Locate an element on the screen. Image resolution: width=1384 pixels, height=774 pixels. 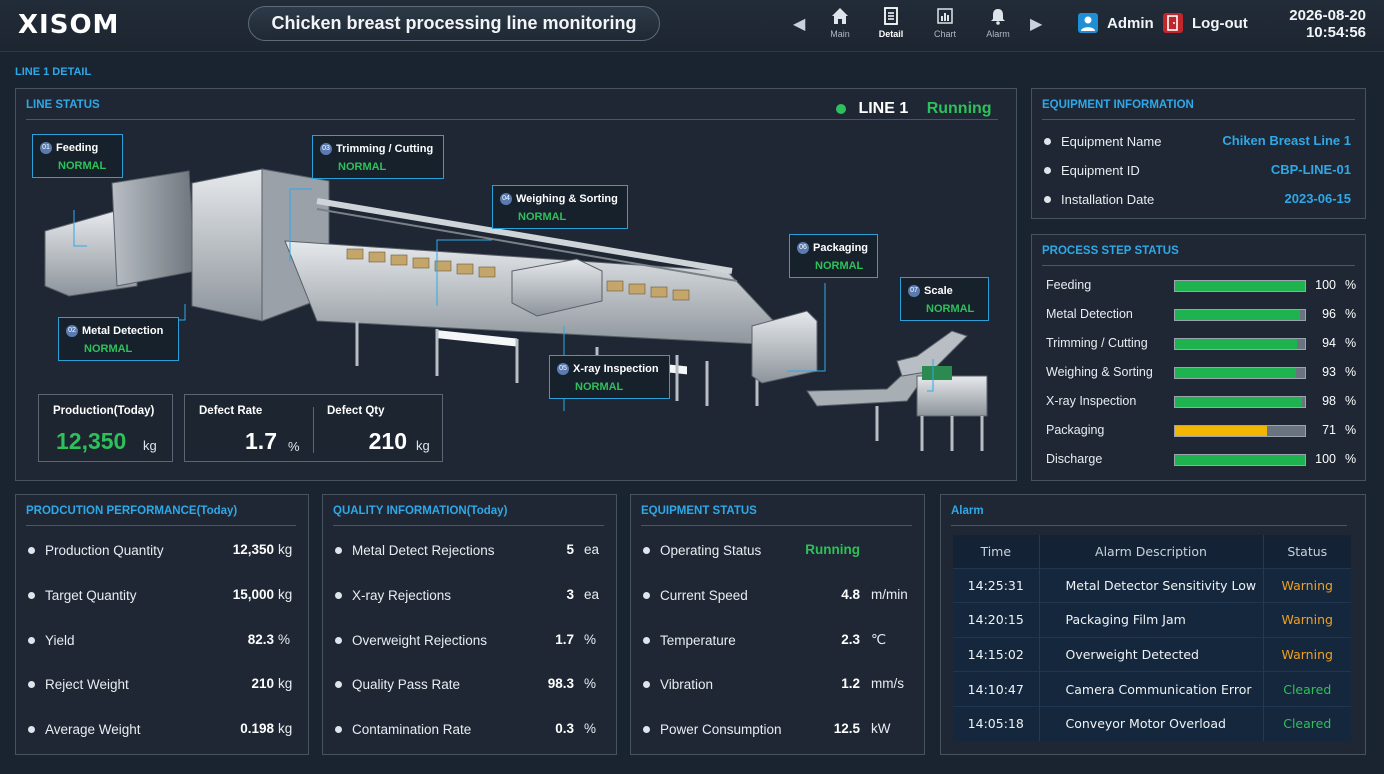
alarm-row: 14:15:02 Overweight Detected Warning is located at coordinates (1152, 654).